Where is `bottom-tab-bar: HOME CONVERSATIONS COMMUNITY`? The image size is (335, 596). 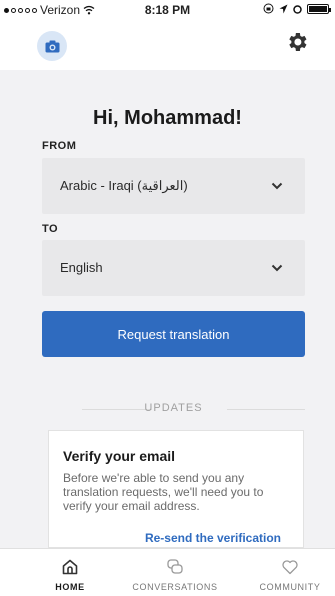 bottom-tab-bar: HOME CONVERSATIONS COMMUNITY is located at coordinates (167, 572).